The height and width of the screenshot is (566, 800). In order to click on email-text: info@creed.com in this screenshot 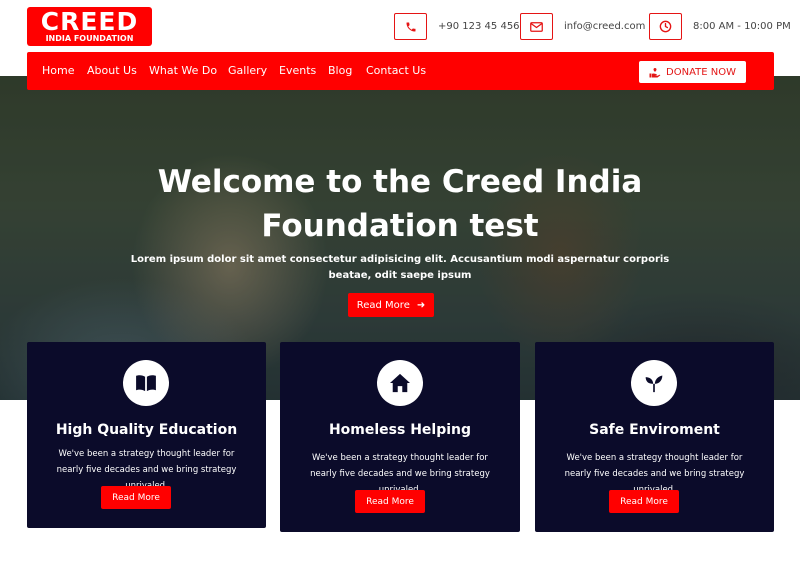, I will do `click(605, 26)`.